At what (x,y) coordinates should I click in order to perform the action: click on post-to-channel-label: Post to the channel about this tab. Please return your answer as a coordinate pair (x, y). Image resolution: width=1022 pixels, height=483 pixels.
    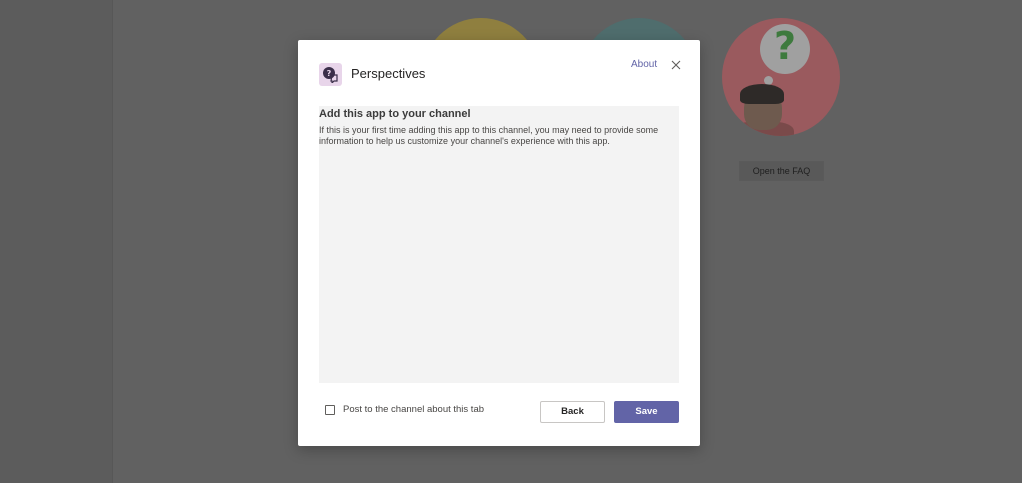
    Looking at the image, I should click on (413, 409).